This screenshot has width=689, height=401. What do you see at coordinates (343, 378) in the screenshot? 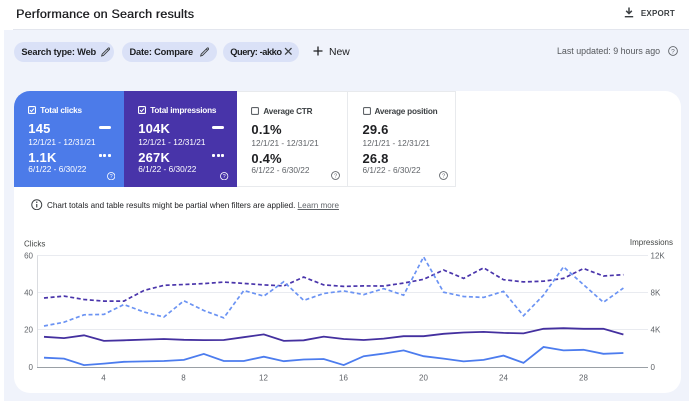
I see `svg-text: 16` at bounding box center [343, 378].